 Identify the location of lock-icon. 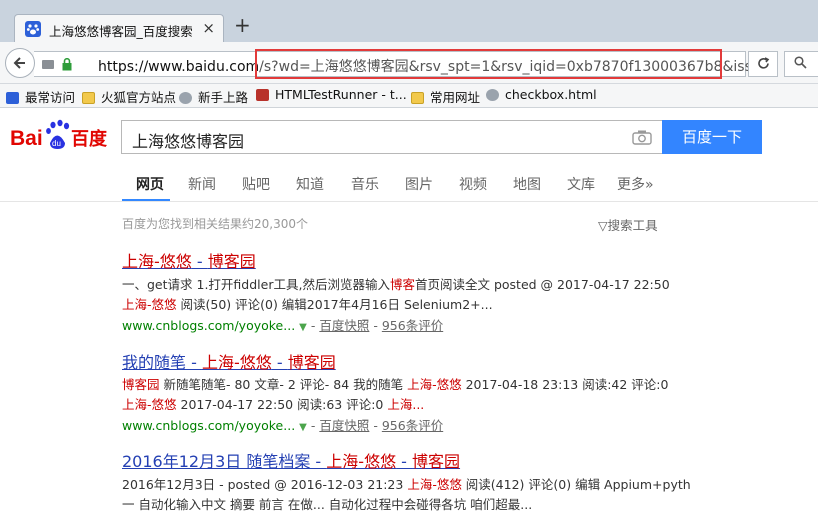
(67, 66).